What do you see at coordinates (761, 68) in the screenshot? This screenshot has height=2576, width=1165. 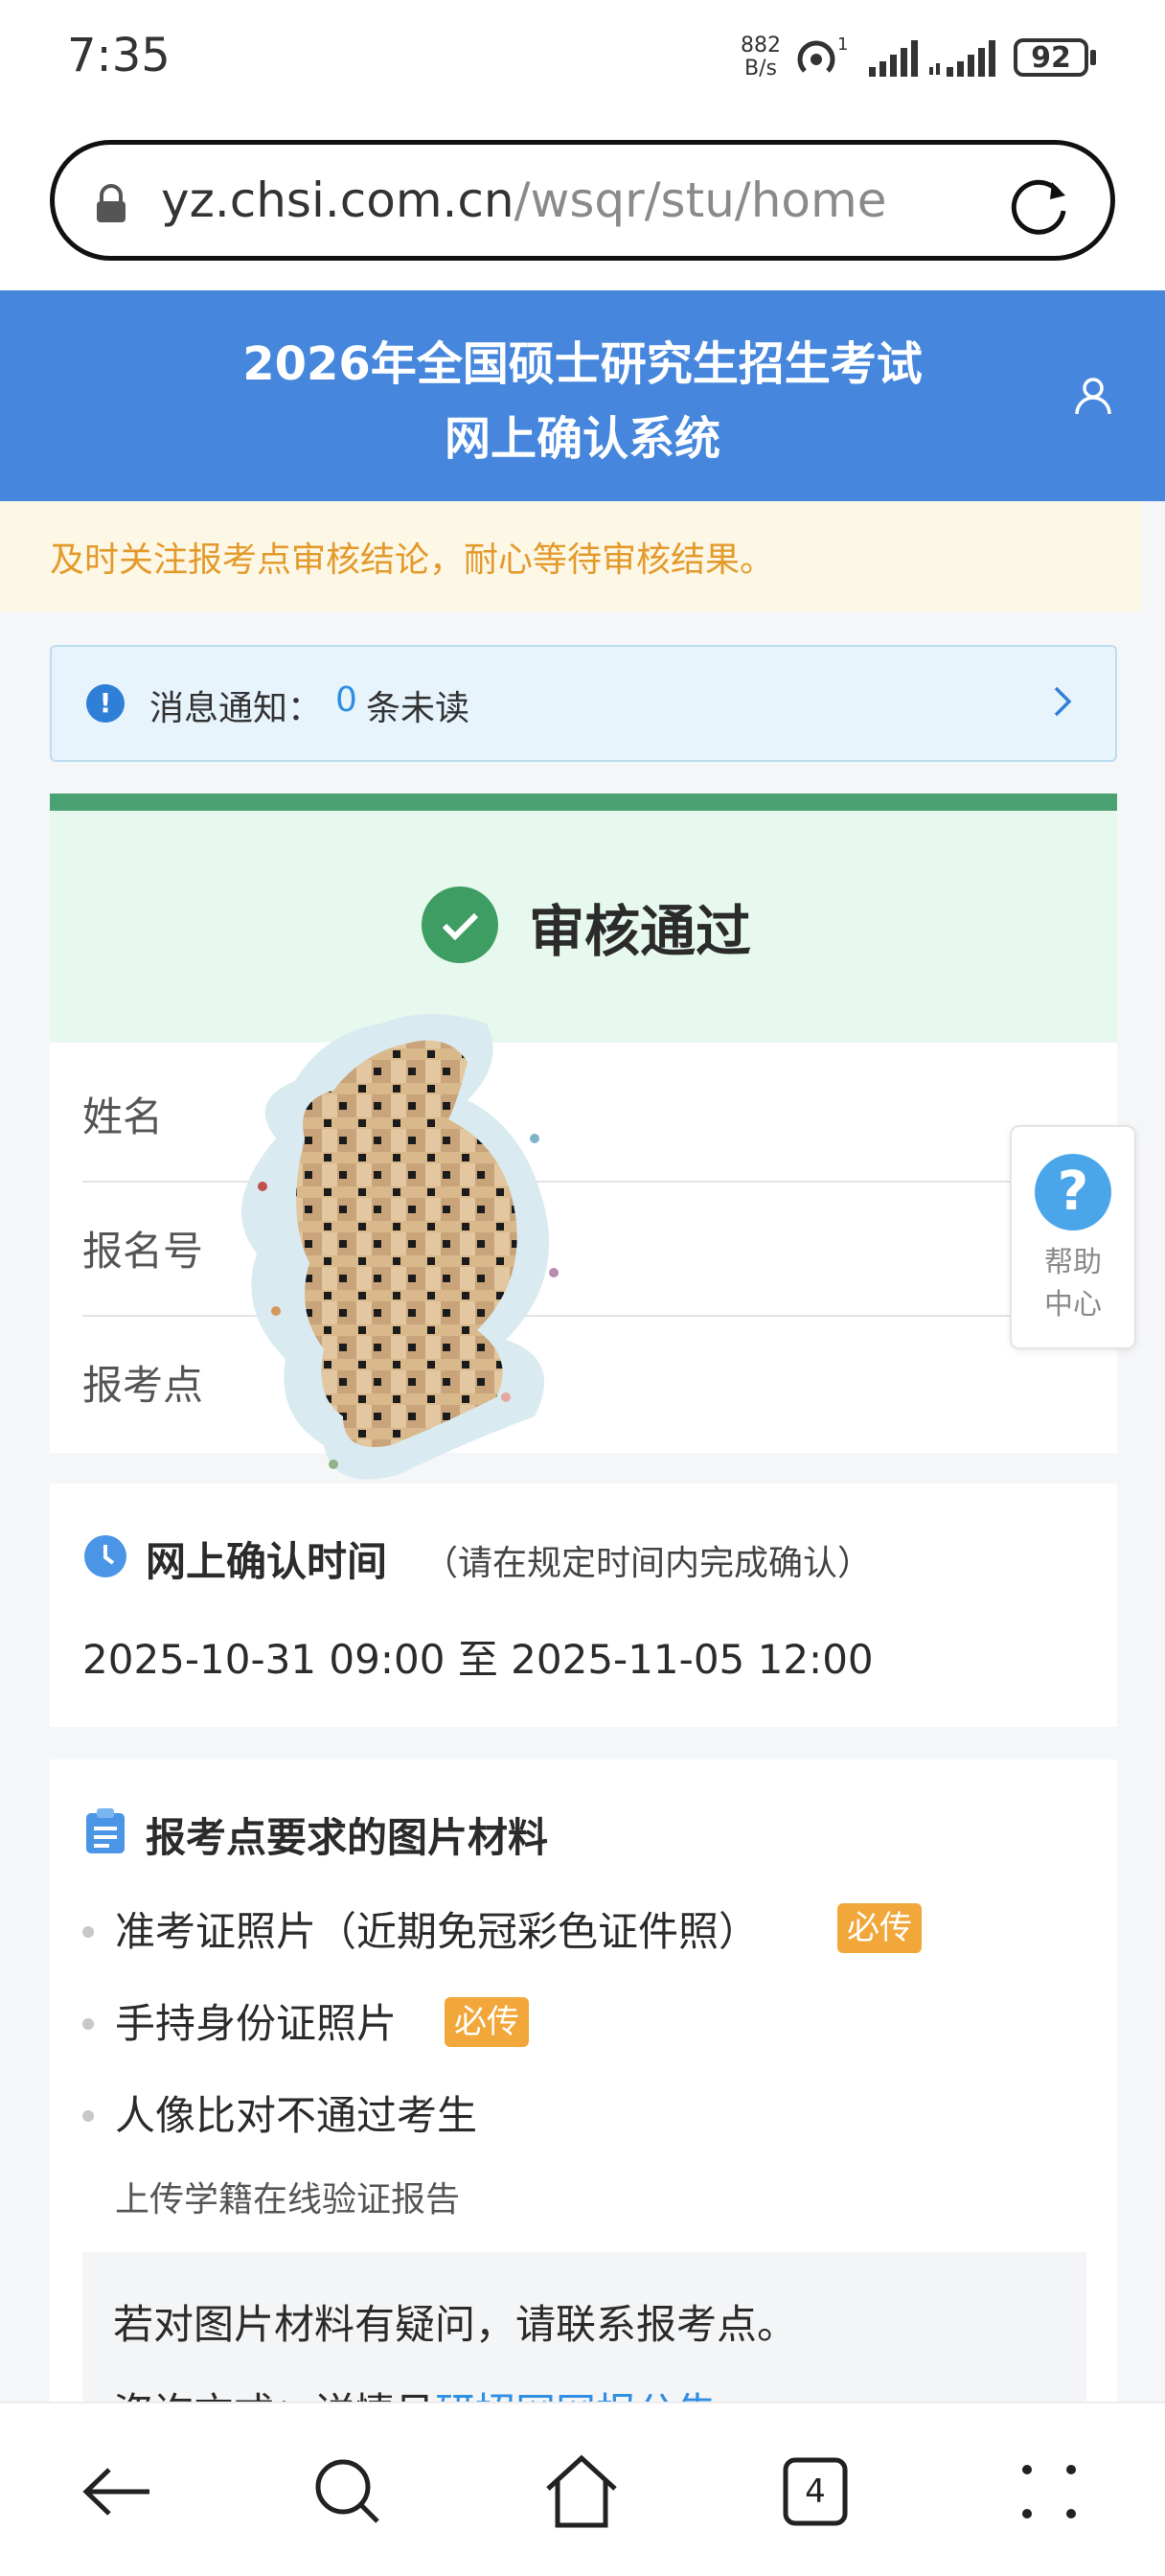 I see `network-speed-unit: B/s` at bounding box center [761, 68].